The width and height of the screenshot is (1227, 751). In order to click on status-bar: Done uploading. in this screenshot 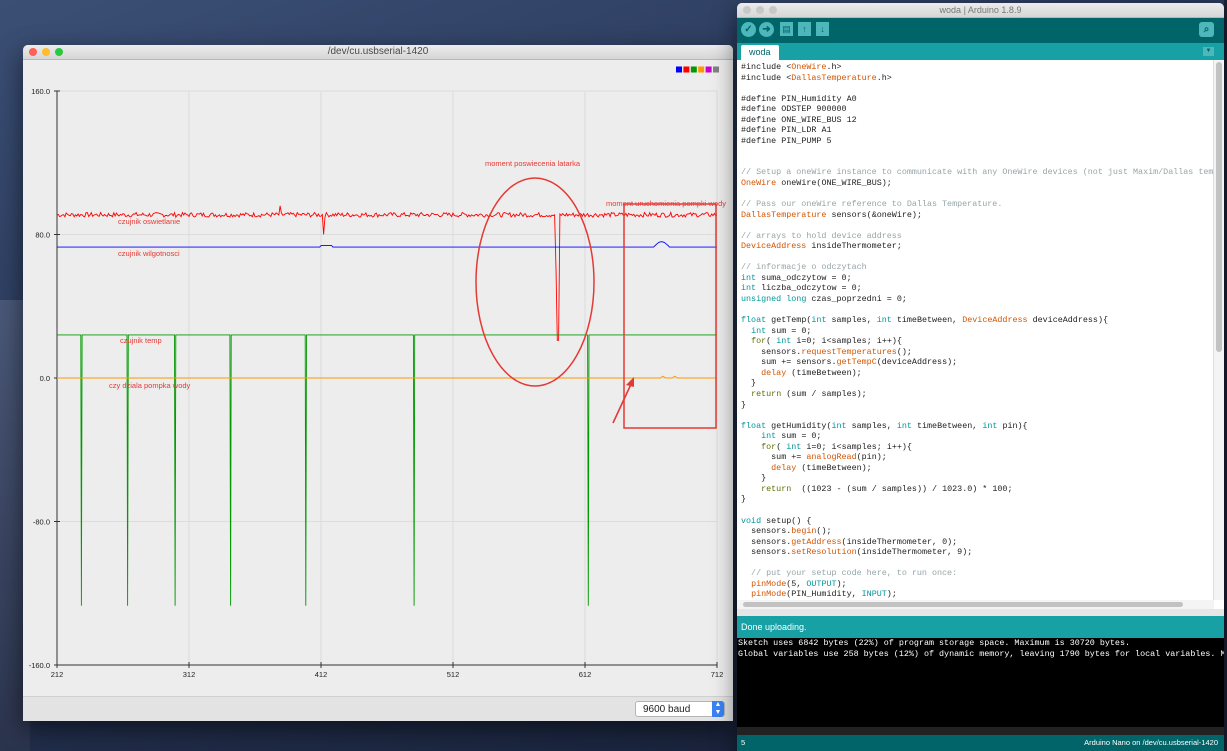, I will do `click(980, 627)`.